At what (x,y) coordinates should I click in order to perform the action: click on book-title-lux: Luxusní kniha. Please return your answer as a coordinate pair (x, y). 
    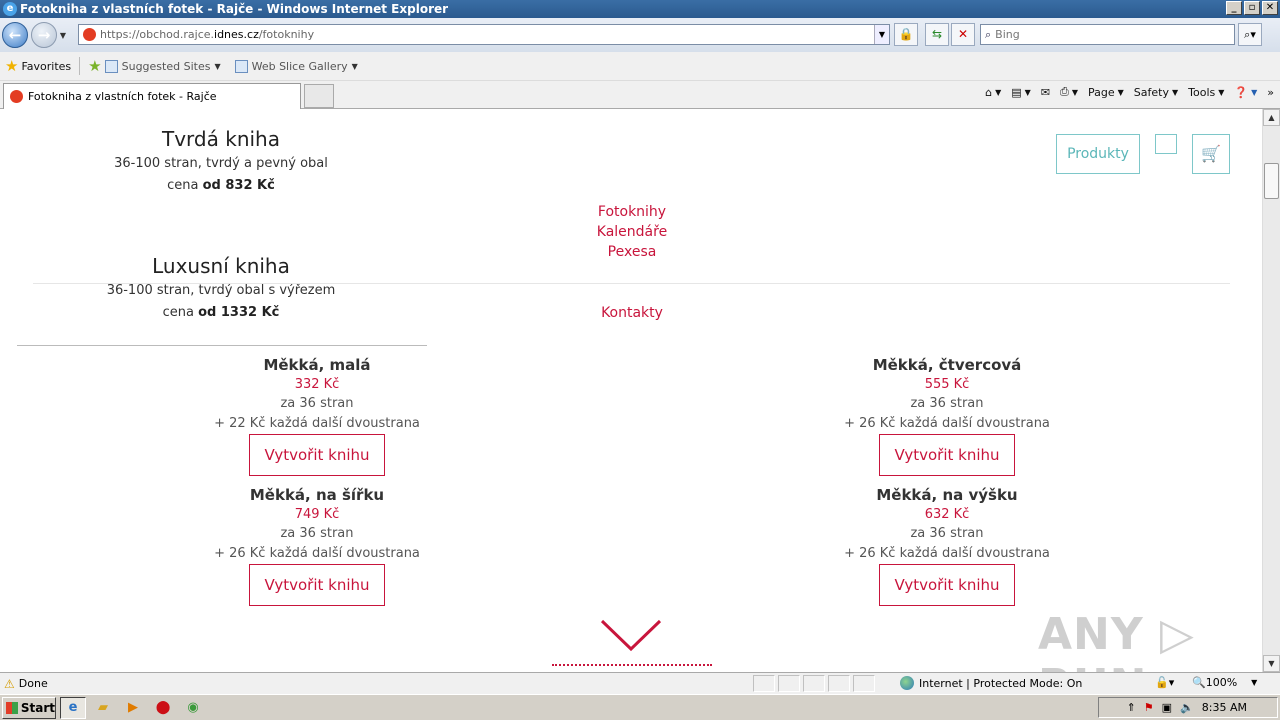
    Looking at the image, I should click on (221, 266).